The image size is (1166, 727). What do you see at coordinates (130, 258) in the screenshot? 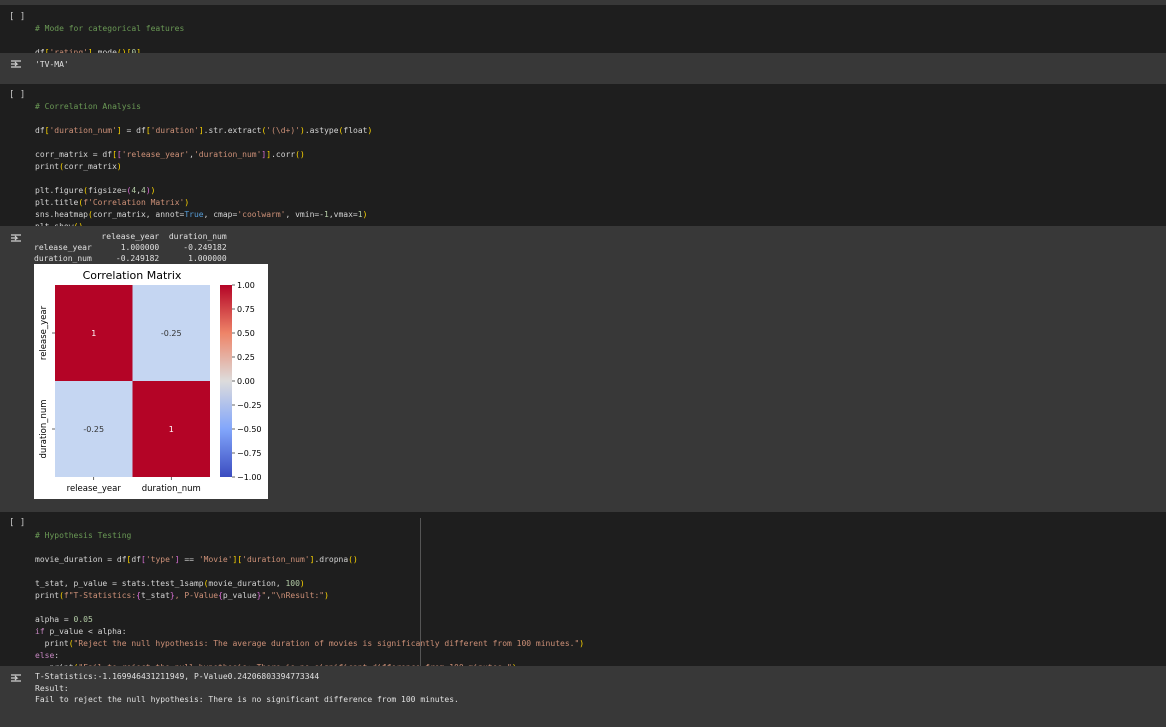
I see `corr-output-line: duration_num -0.249182 1.000000` at bounding box center [130, 258].